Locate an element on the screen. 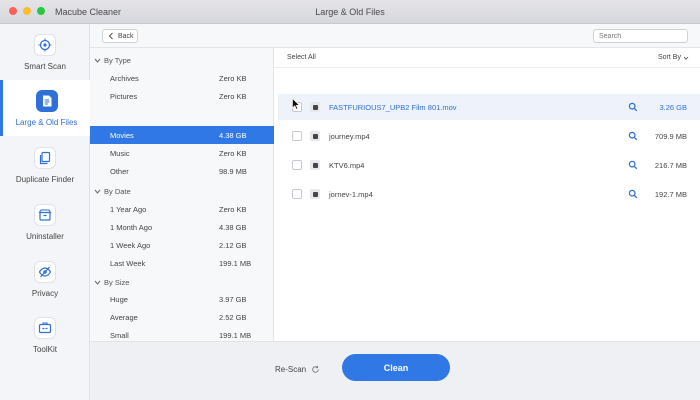 The height and width of the screenshot is (400, 700). category-name: 1 Month Ago is located at coordinates (131, 227).